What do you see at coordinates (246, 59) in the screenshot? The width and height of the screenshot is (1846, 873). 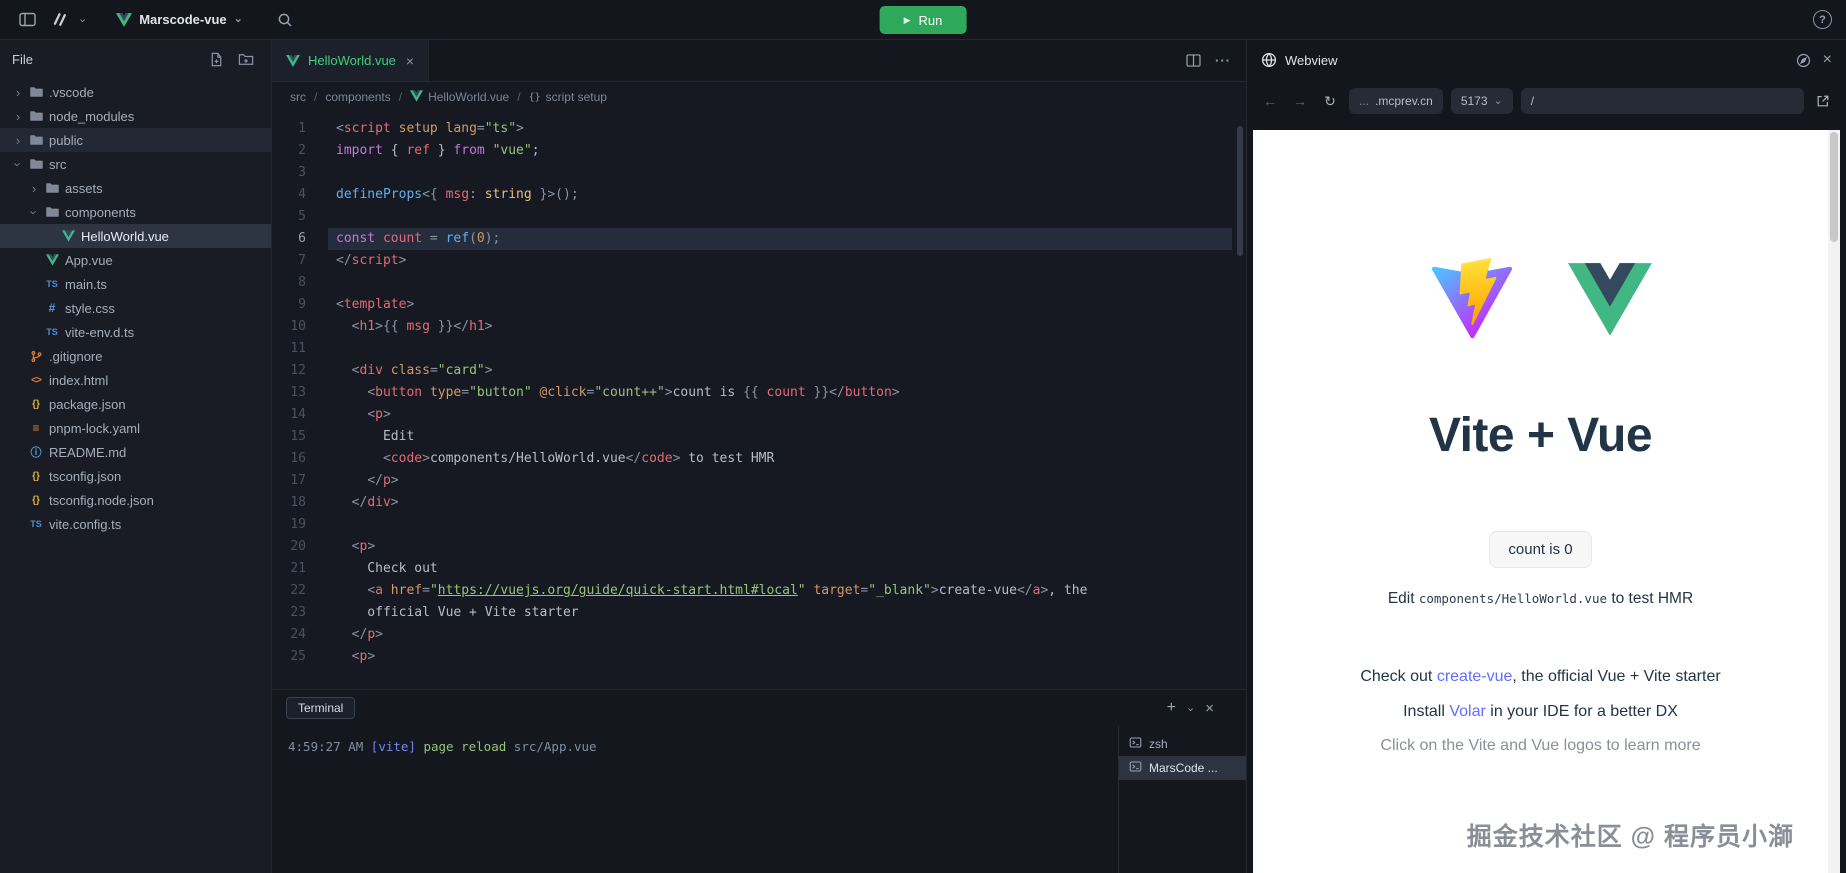 I see `new-folder-icon` at bounding box center [246, 59].